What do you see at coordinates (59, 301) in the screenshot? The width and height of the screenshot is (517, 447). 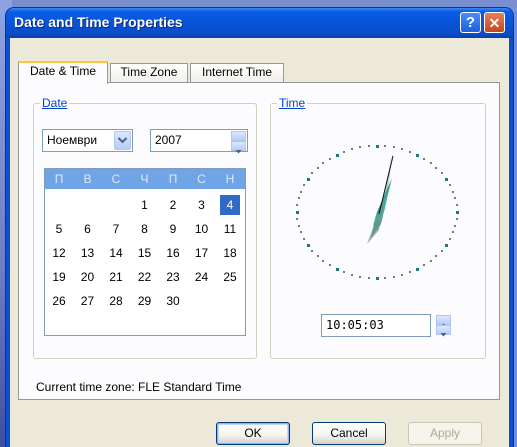 I see `calendar-day: 26` at bounding box center [59, 301].